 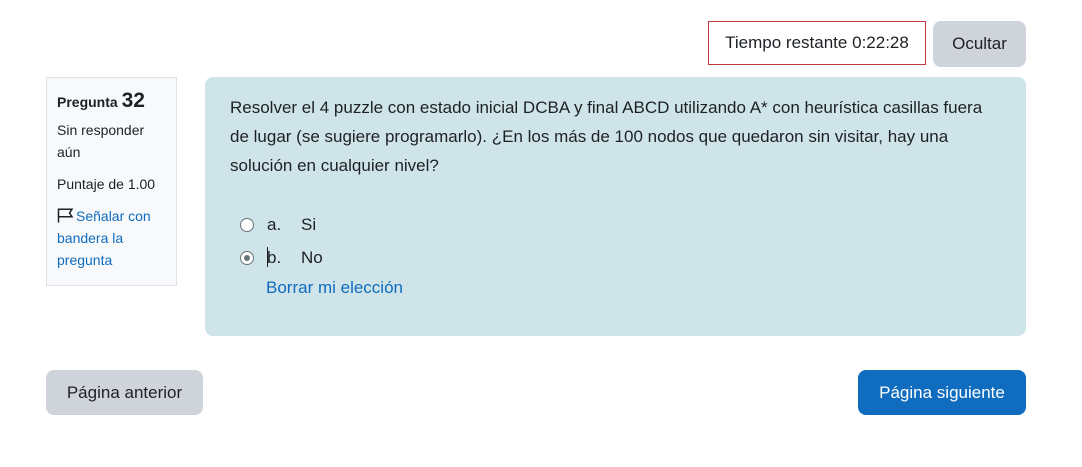 I want to click on answer-b-letter: b., so click(x=274, y=257).